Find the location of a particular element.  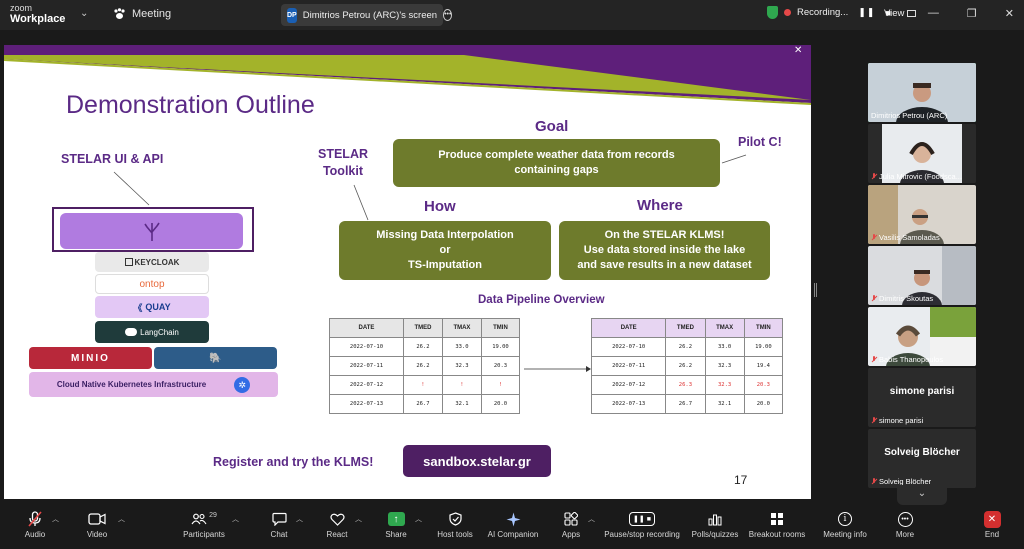

polls-button: Polls/quizzes is located at coordinates (715, 528).